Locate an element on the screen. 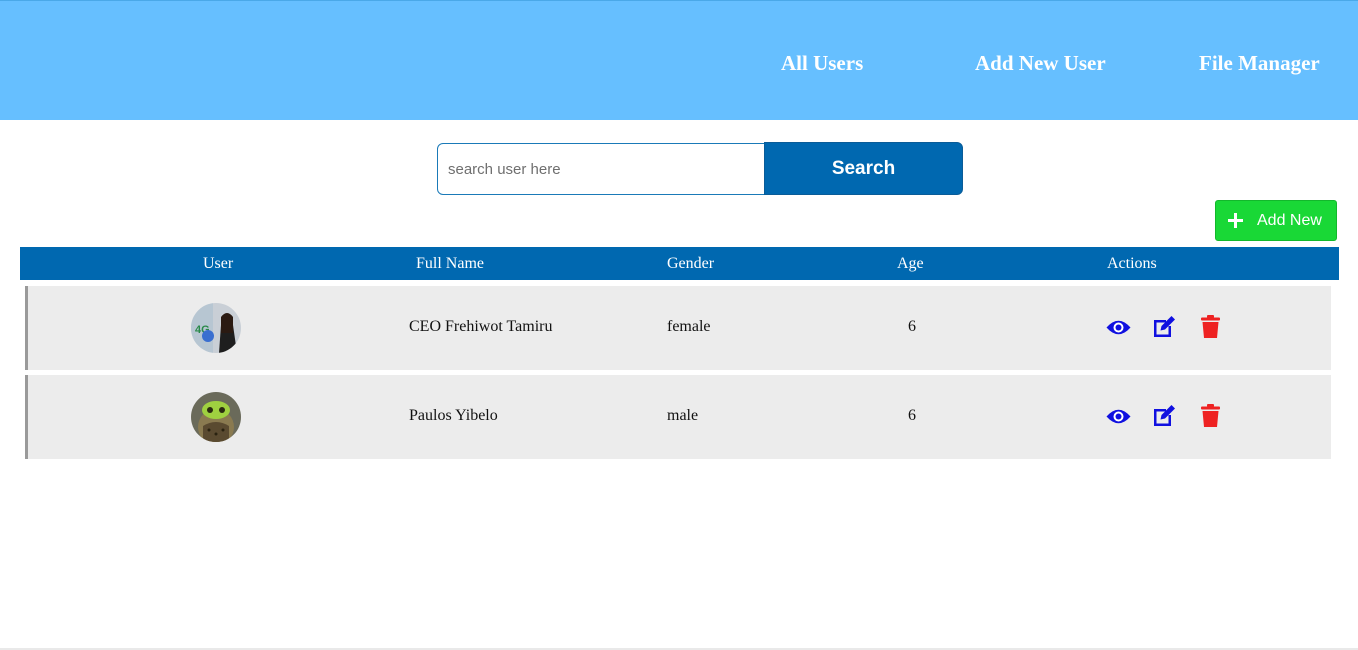 This screenshot has height=650, width=1358. table-header: User Full Name Gender Age Actions is located at coordinates (679, 263).